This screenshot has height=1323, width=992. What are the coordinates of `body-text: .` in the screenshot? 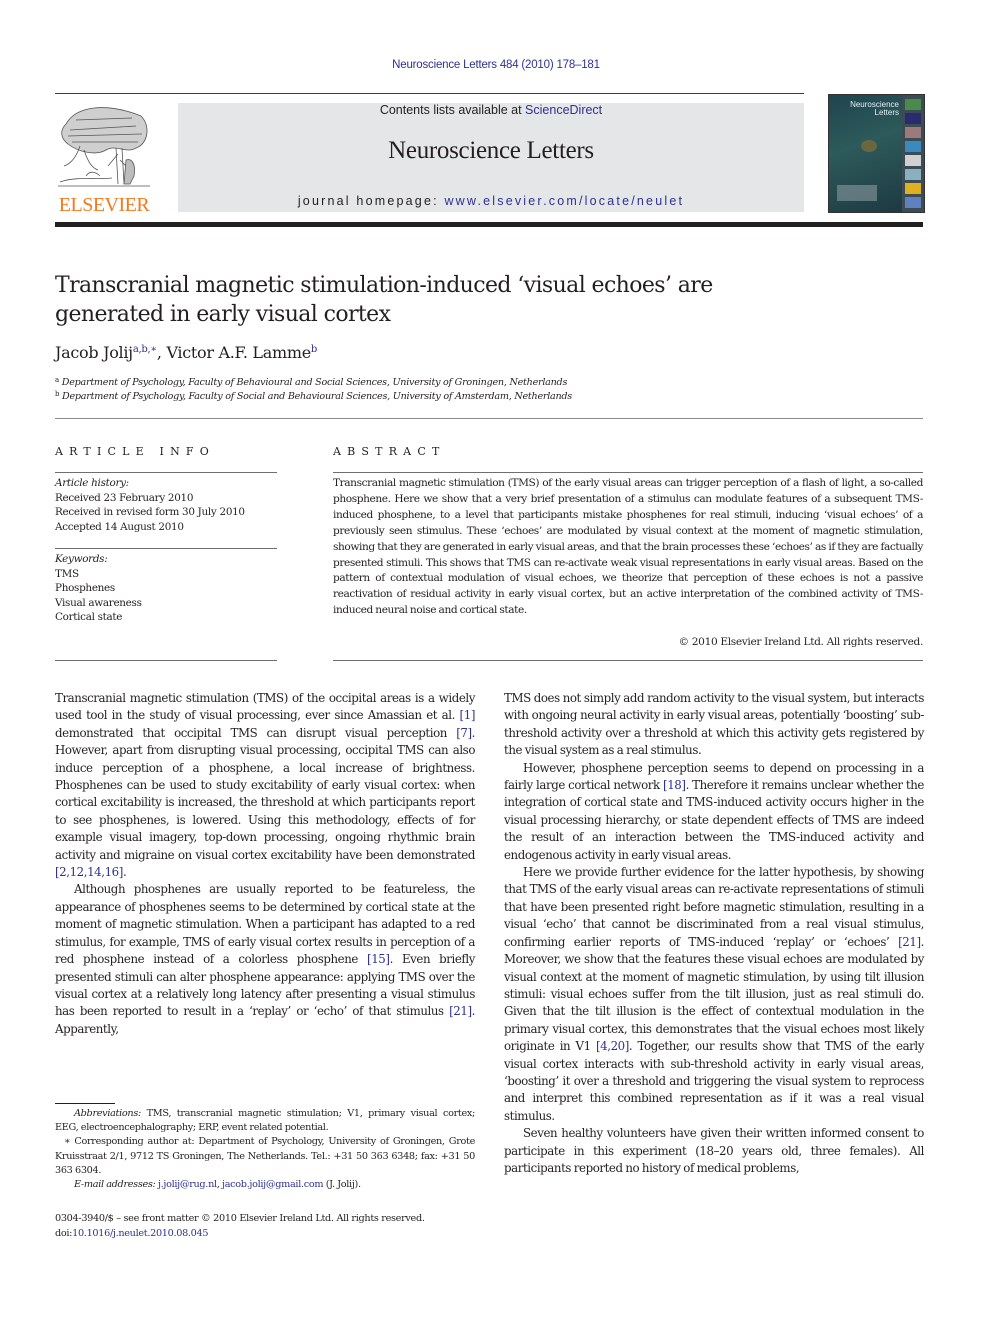 It's located at (124, 872).